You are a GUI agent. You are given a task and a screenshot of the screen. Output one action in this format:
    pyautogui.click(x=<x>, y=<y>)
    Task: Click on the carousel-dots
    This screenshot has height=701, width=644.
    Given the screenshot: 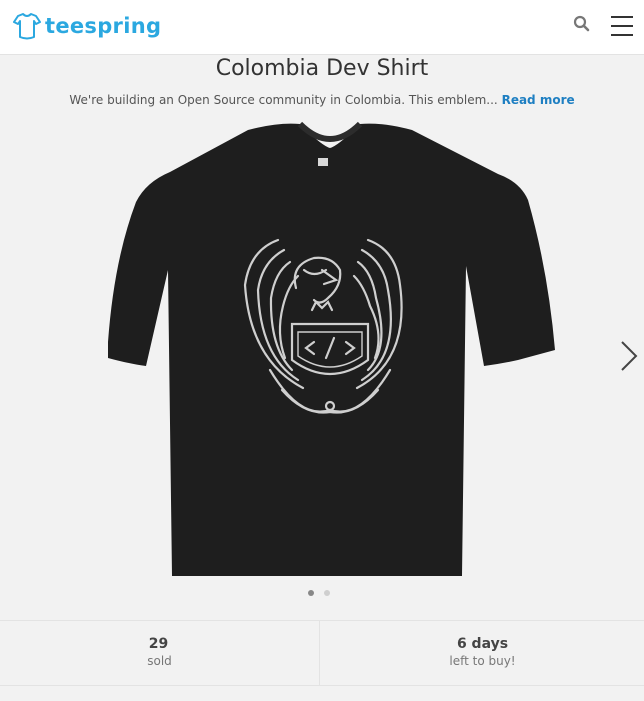 What is the action you would take?
    pyautogui.click(x=319, y=594)
    